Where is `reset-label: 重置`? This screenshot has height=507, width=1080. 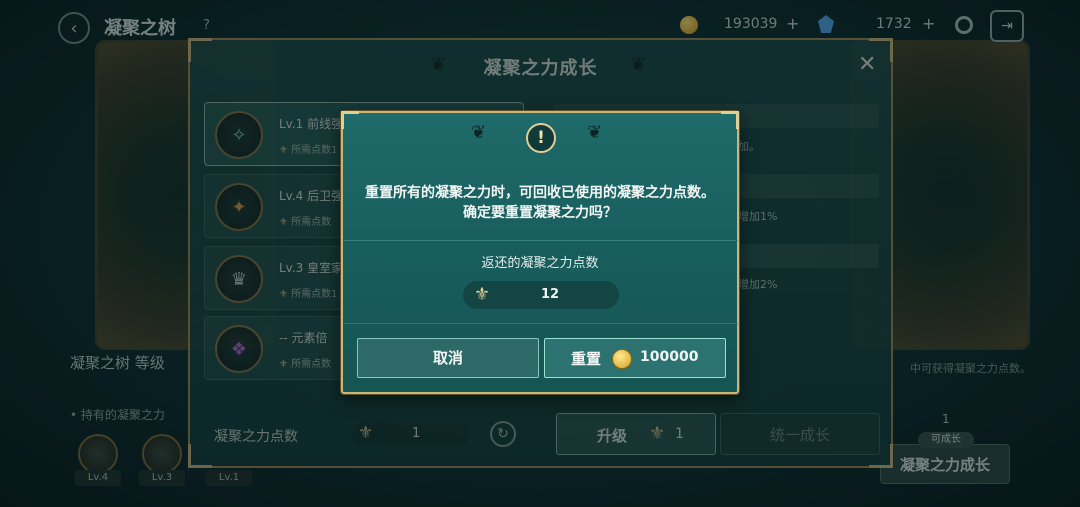
reset-label: 重置 is located at coordinates (586, 359).